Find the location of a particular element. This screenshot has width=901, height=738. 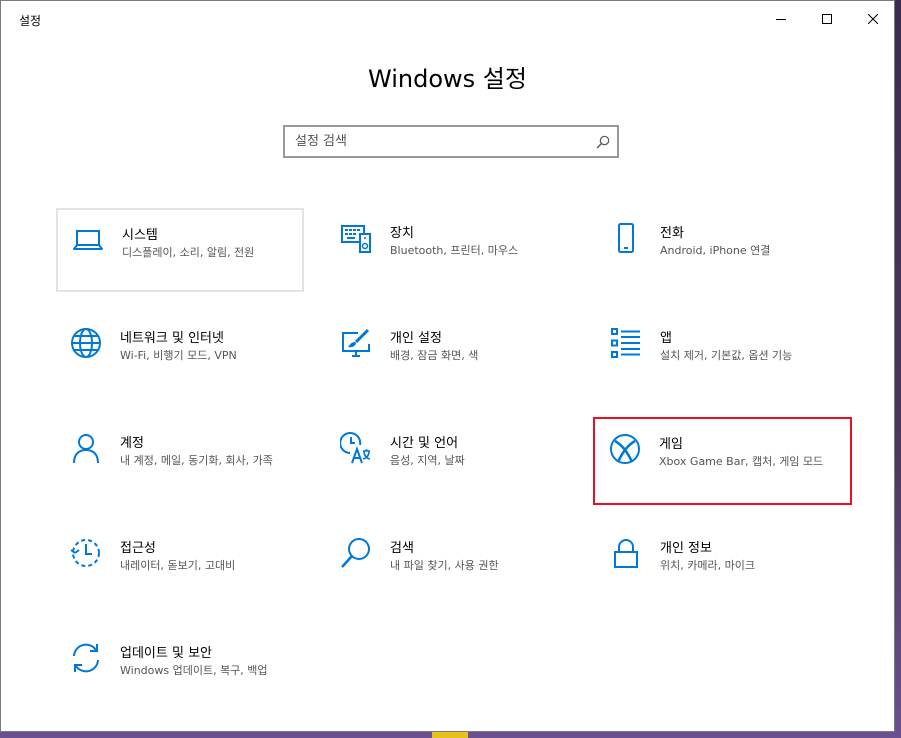

tile-description: 내레이터, 돋보기, 고대비 is located at coordinates (178, 565).